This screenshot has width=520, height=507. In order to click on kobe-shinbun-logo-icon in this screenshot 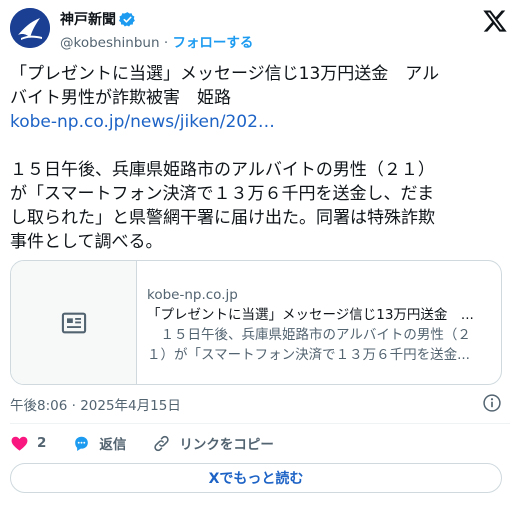, I will do `click(30, 28)`.